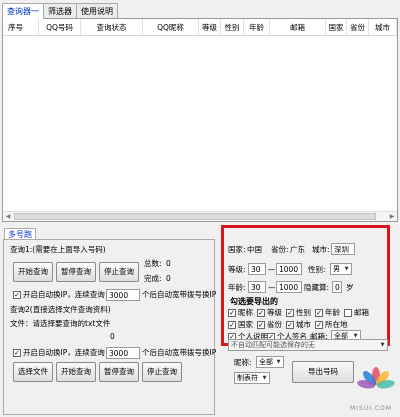 This screenshot has width=400, height=417. I want to click on export-nickname-label: 昵称, so click(245, 312).